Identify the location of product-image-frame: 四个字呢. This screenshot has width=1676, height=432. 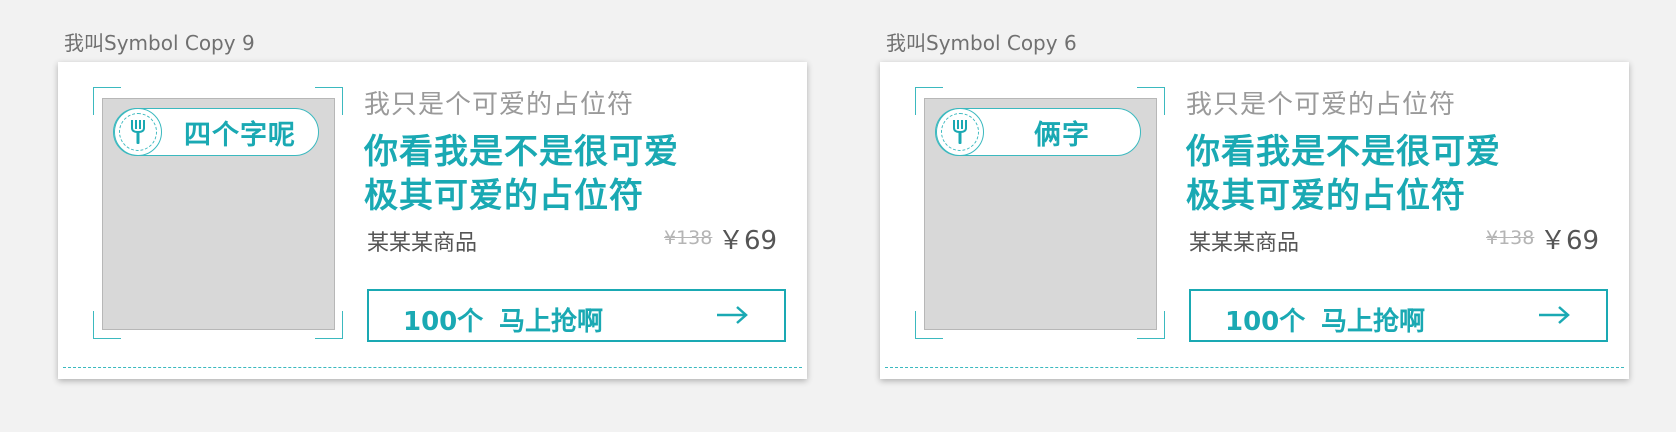
(218, 213).